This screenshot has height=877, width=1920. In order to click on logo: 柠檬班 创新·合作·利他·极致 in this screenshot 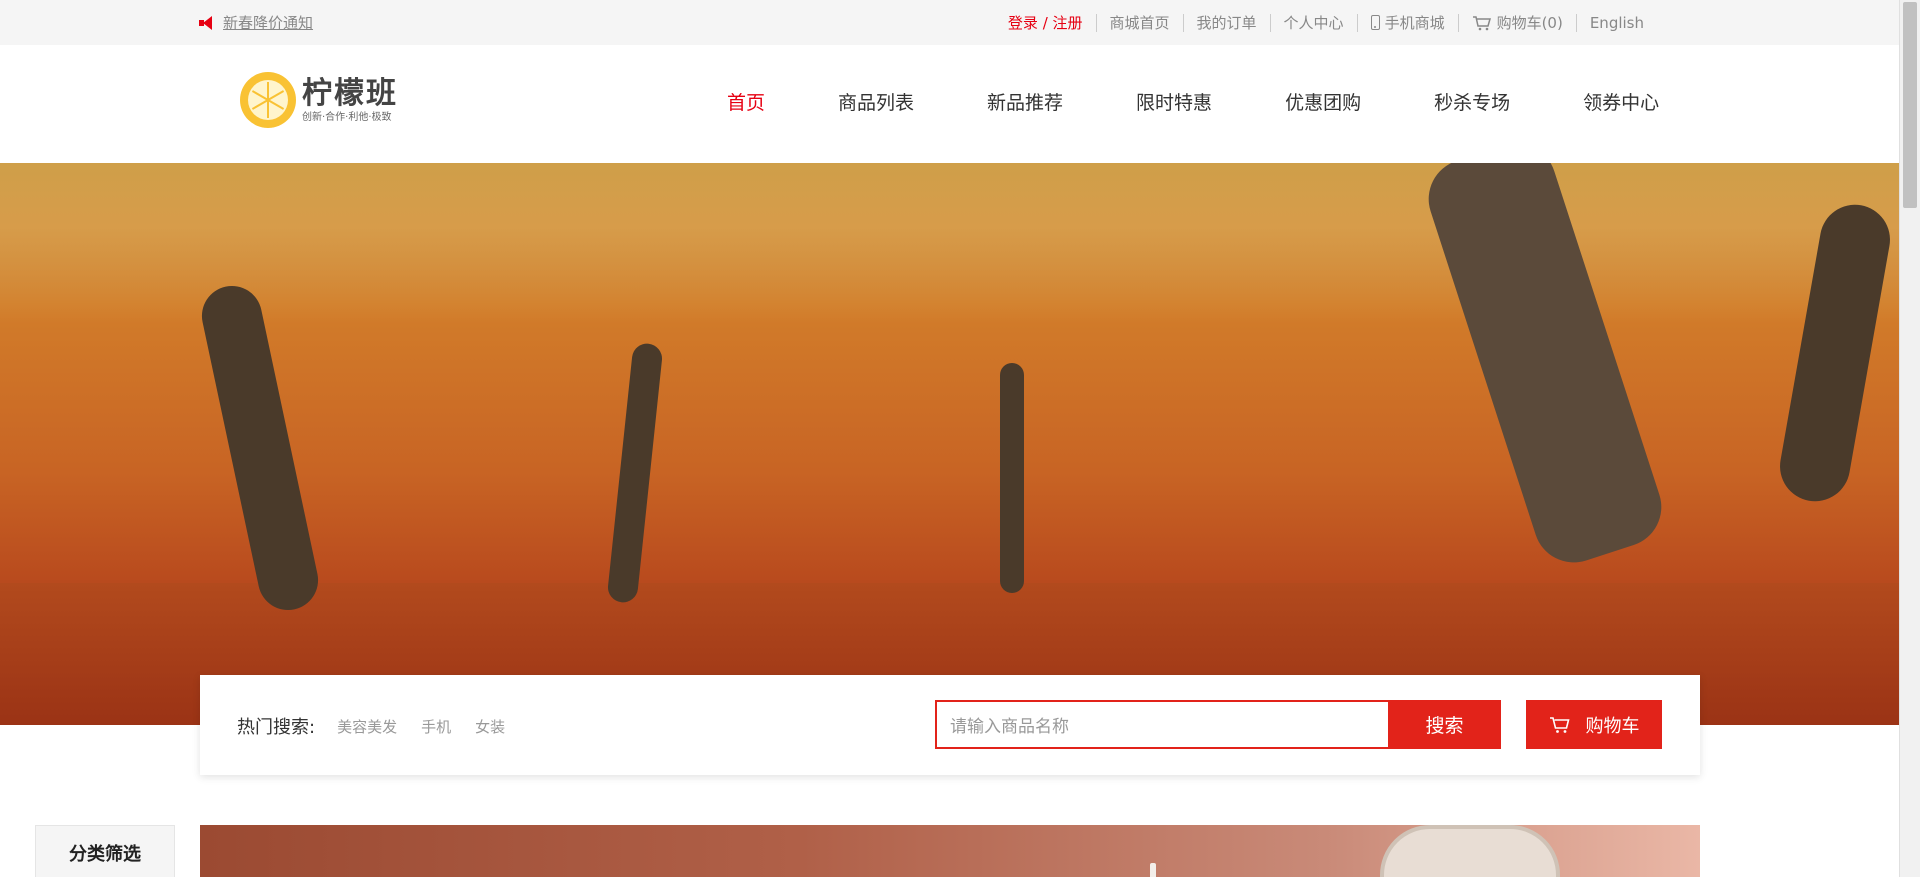, I will do `click(319, 100)`.